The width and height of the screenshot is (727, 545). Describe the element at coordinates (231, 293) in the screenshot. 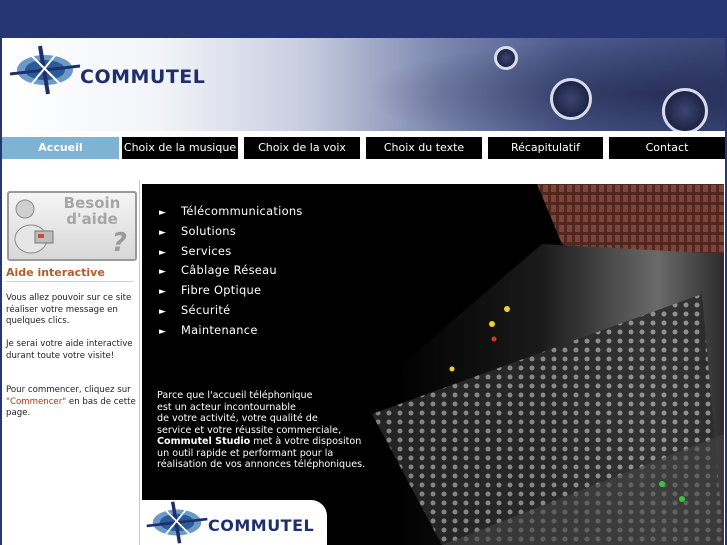

I see `menu-item-fibre-optique: ► Fibre Optique` at that location.